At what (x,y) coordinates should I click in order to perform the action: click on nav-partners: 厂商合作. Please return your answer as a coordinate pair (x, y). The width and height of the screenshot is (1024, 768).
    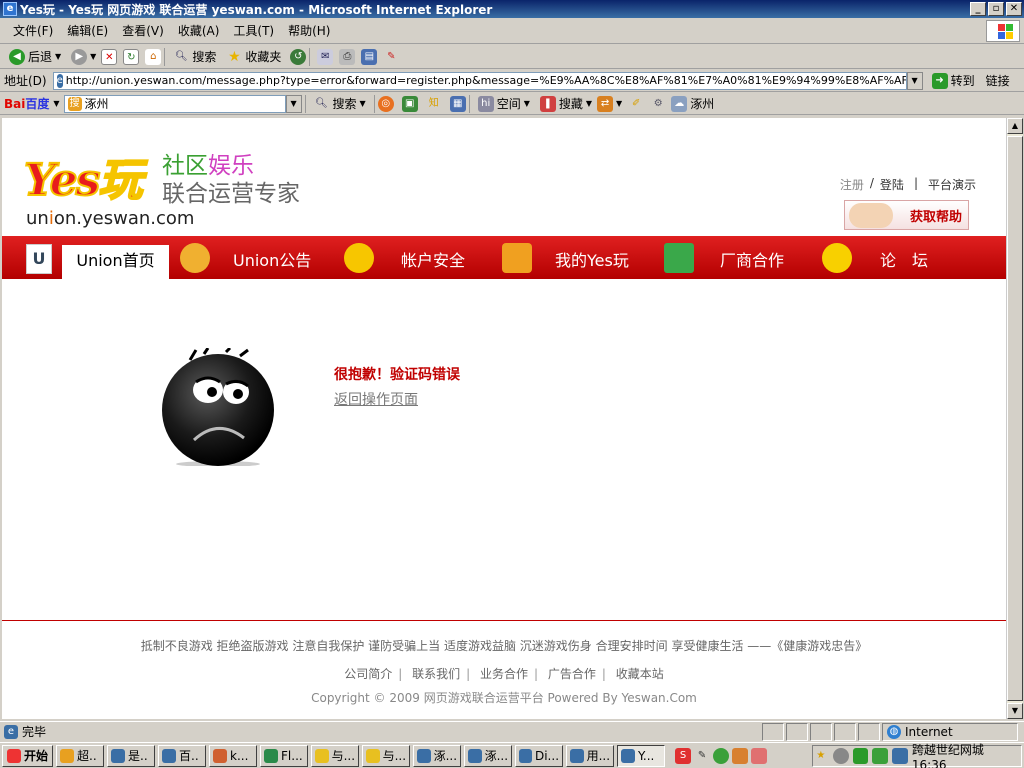
    Looking at the image, I should click on (752, 262).